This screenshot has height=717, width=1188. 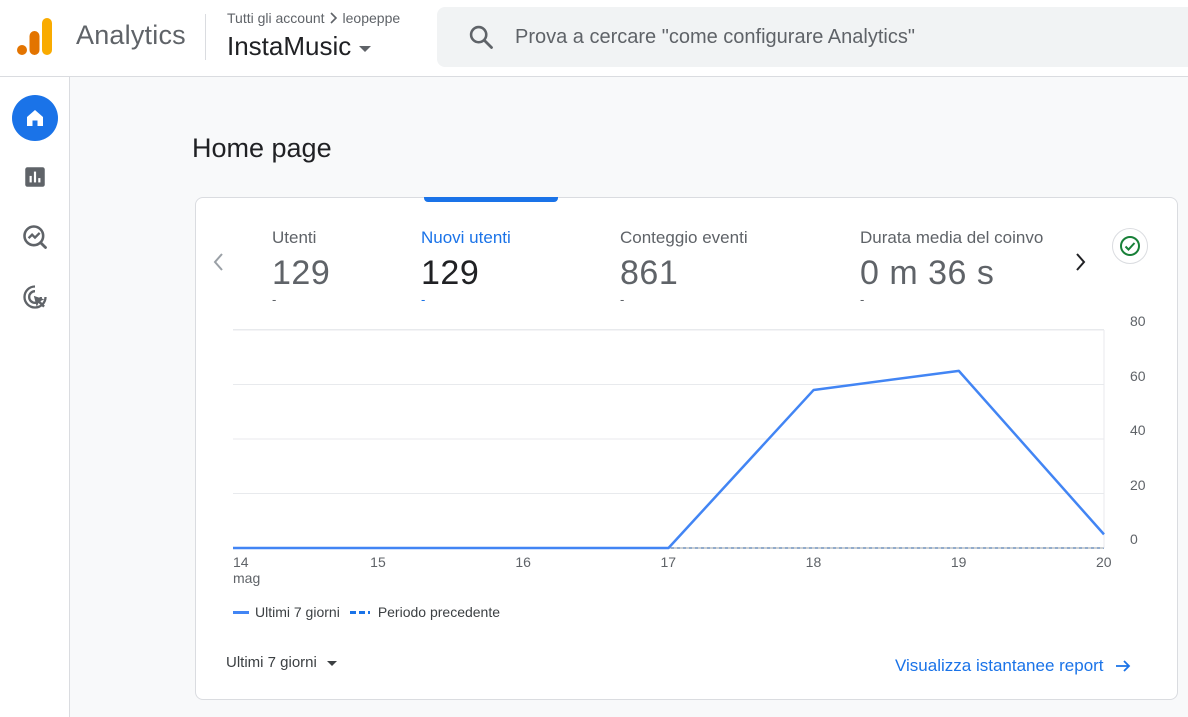 I want to click on search-bar, so click(x=812, y=37).